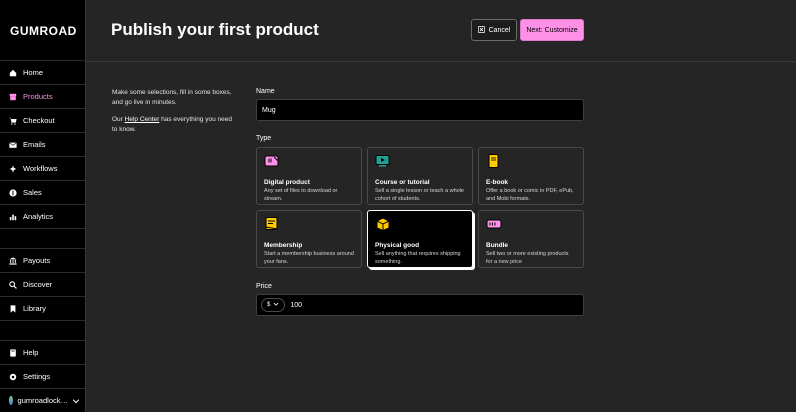  What do you see at coordinates (43, 352) in the screenshot?
I see `sidebar-item-help: Help` at bounding box center [43, 352].